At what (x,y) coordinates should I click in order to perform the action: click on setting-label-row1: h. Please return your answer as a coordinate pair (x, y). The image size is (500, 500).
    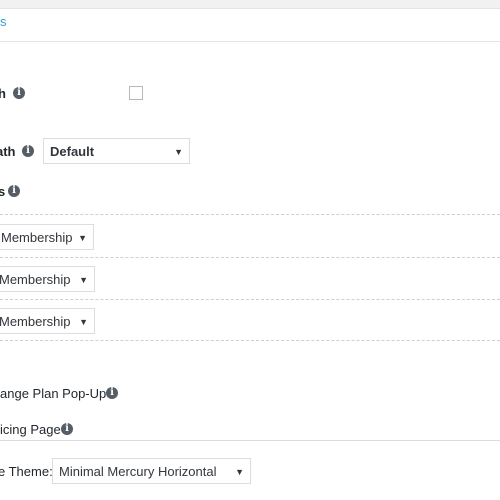
    Looking at the image, I should click on (3, 93).